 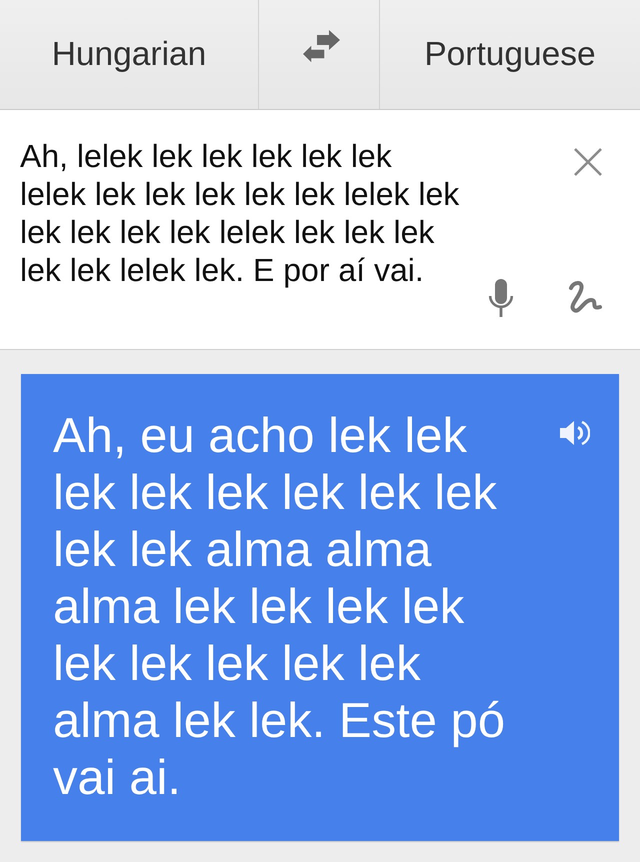 I want to click on source-language-button: Hungarian, so click(x=129, y=54).